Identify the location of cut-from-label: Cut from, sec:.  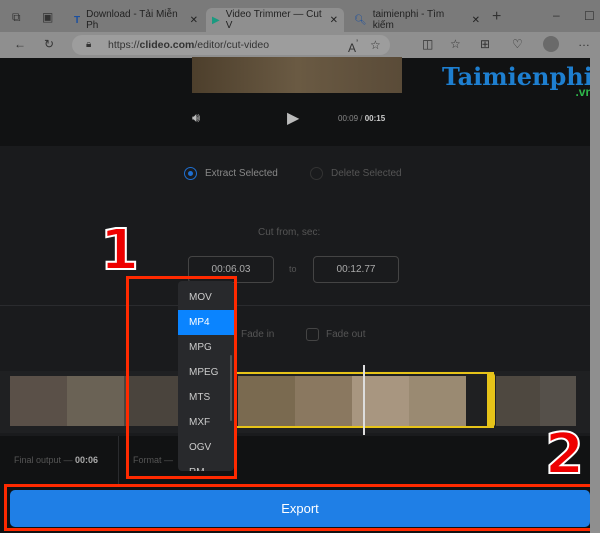
(289, 232).